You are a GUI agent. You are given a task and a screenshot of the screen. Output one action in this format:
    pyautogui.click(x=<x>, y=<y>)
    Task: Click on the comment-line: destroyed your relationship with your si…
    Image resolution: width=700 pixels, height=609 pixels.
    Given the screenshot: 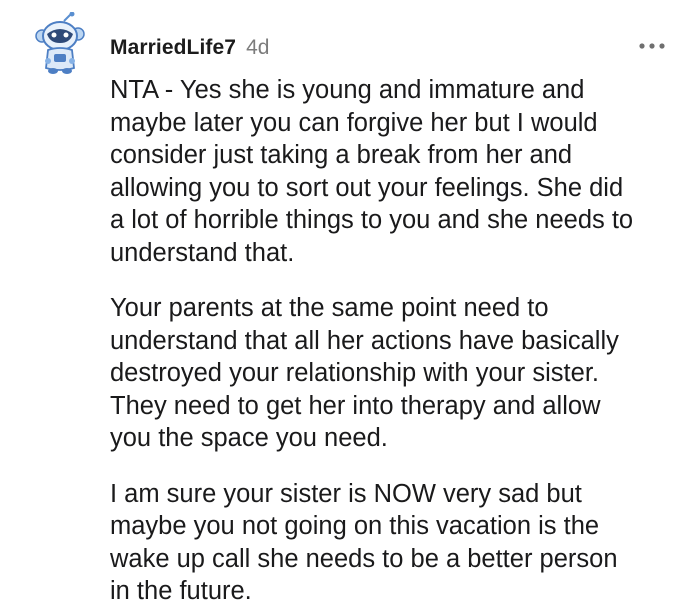 What is the action you would take?
    pyautogui.click(x=354, y=373)
    